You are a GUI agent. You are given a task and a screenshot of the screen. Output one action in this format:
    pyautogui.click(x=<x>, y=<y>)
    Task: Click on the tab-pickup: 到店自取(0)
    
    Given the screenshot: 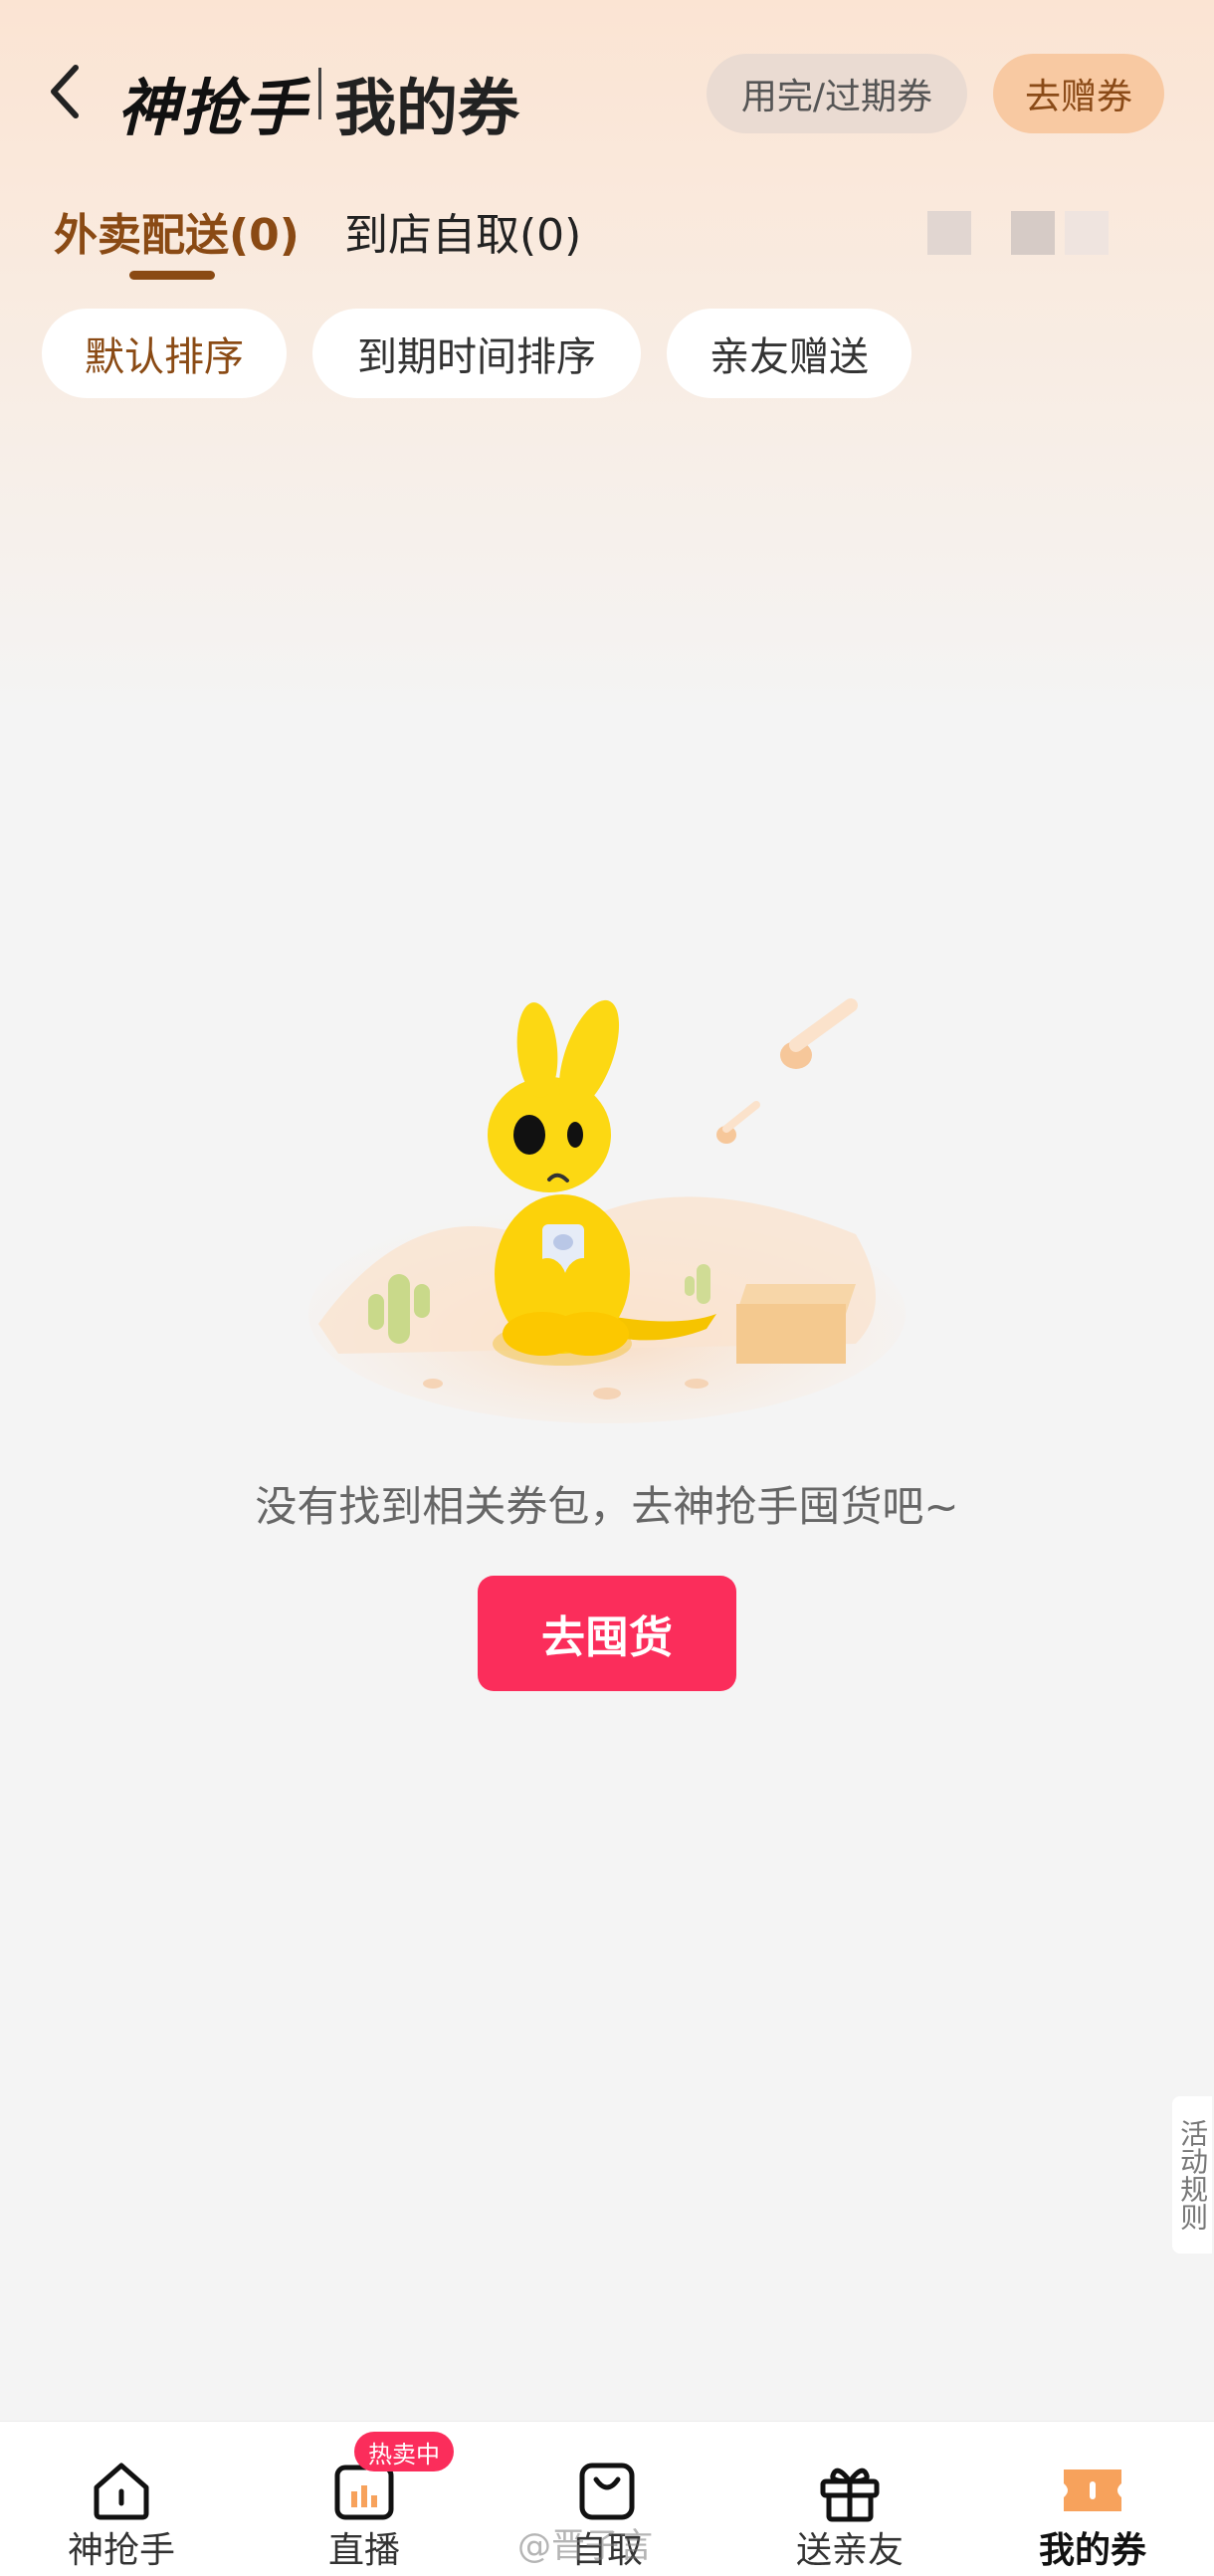 What is the action you would take?
    pyautogui.click(x=462, y=231)
    